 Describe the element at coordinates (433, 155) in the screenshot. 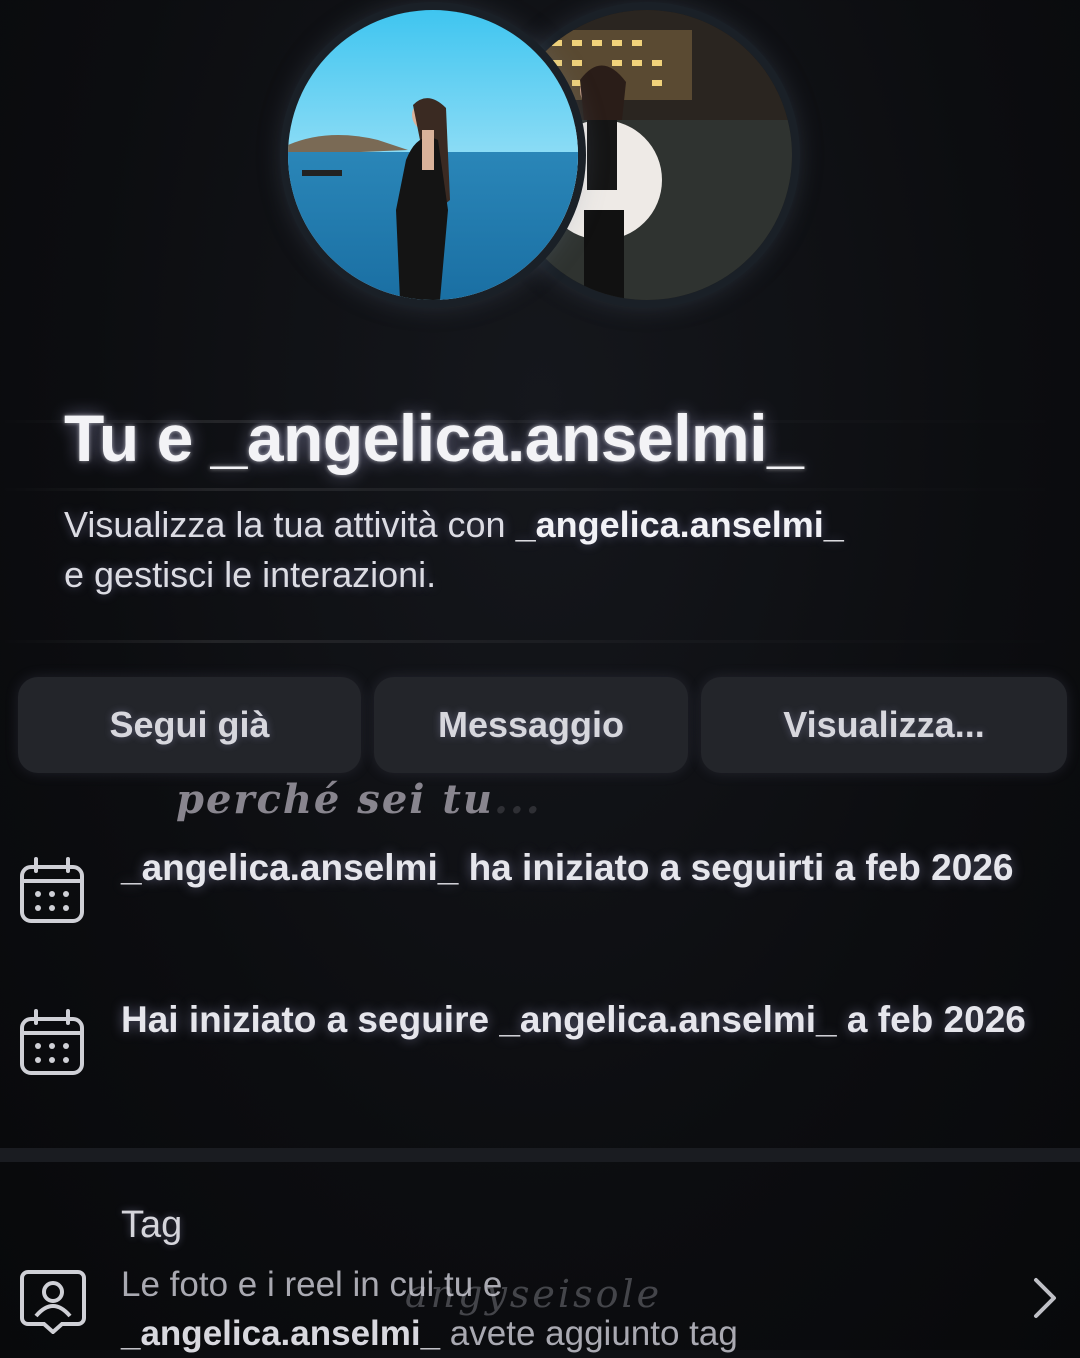

I see `profile-photo-own` at that location.